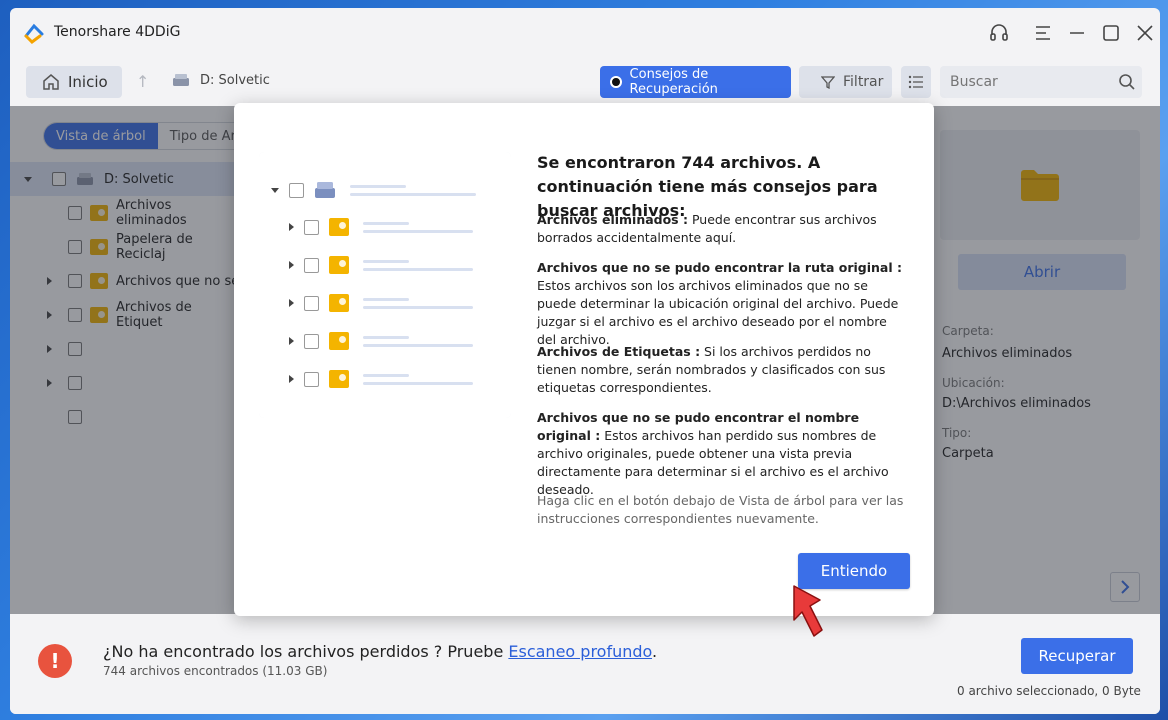 The height and width of the screenshot is (720, 1168). Describe the element at coordinates (863, 82) in the screenshot. I see `filter-label: Filtrar` at that location.